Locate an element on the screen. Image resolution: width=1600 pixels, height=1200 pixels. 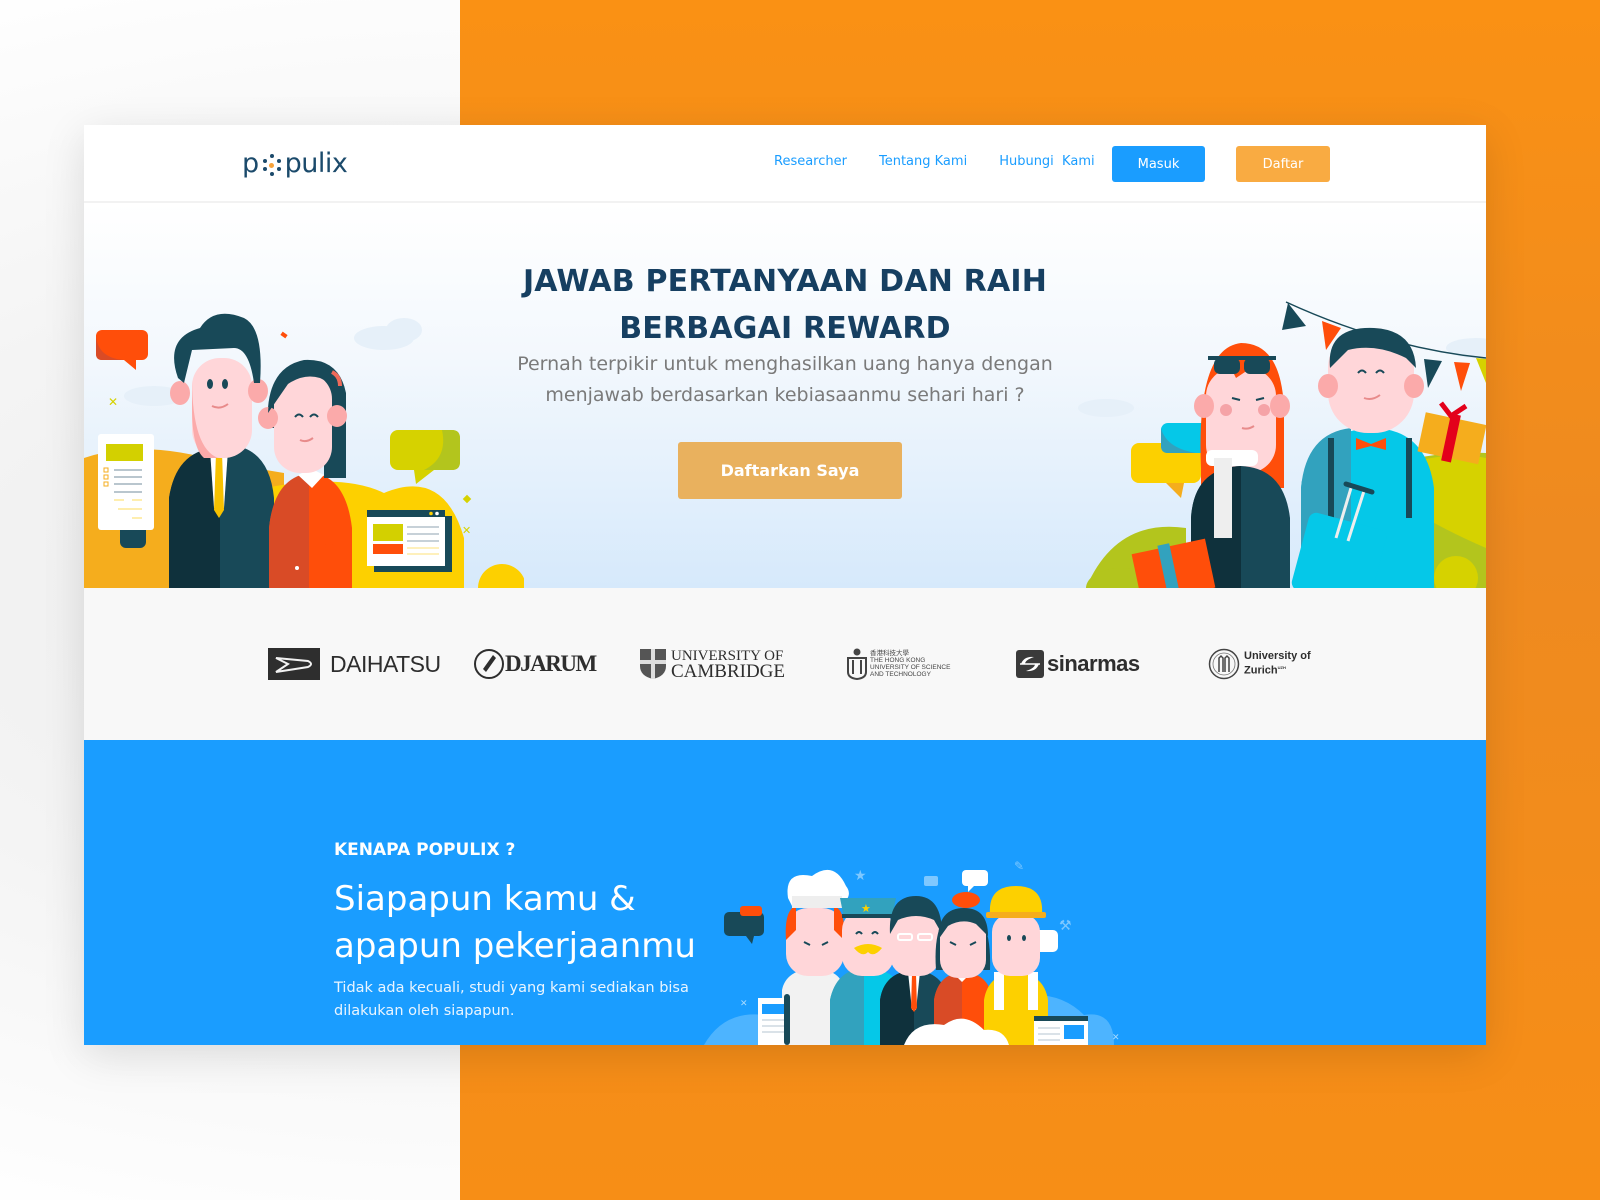
section-description-line-2: dilakukan oleh siapapun. is located at coordinates (424, 1011).